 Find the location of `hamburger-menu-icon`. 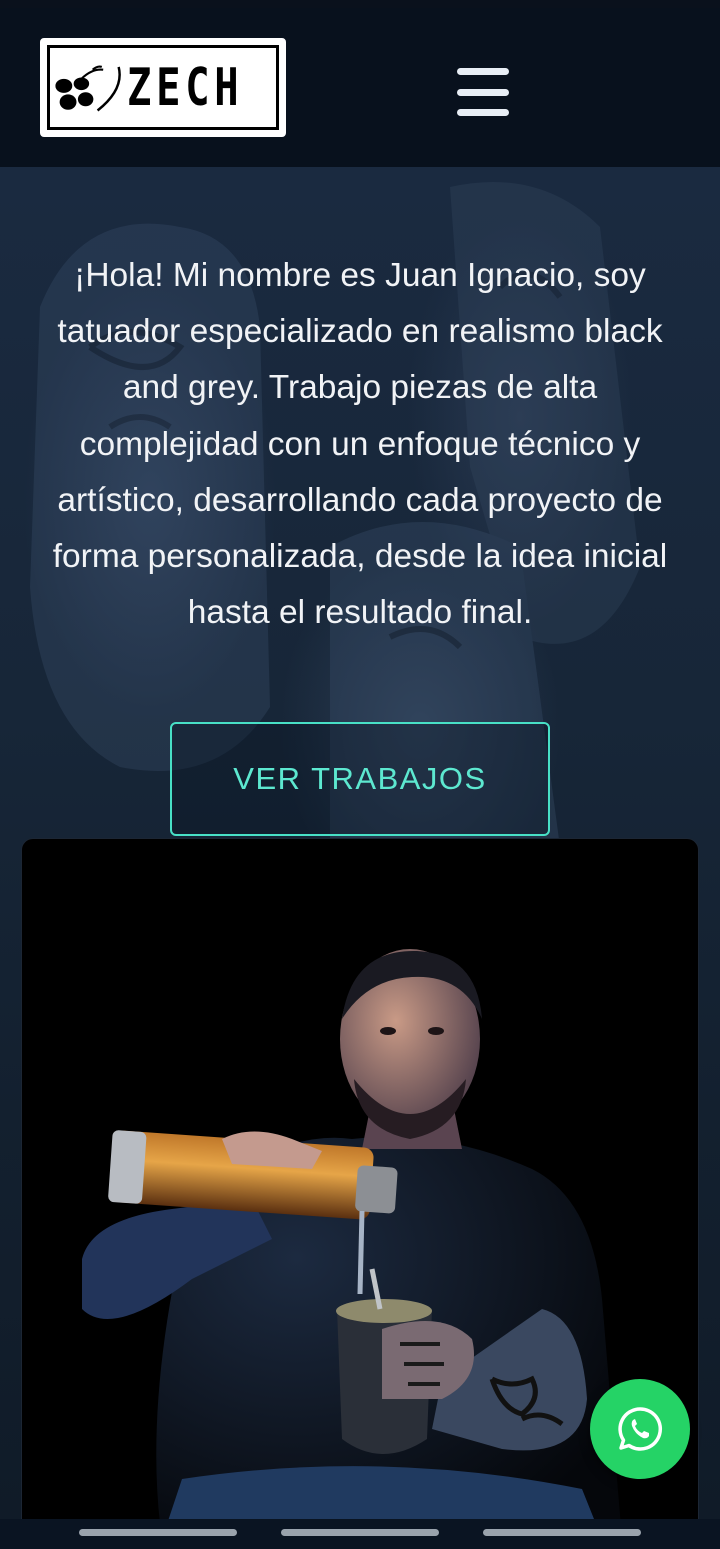

hamburger-menu-icon is located at coordinates (483, 92).